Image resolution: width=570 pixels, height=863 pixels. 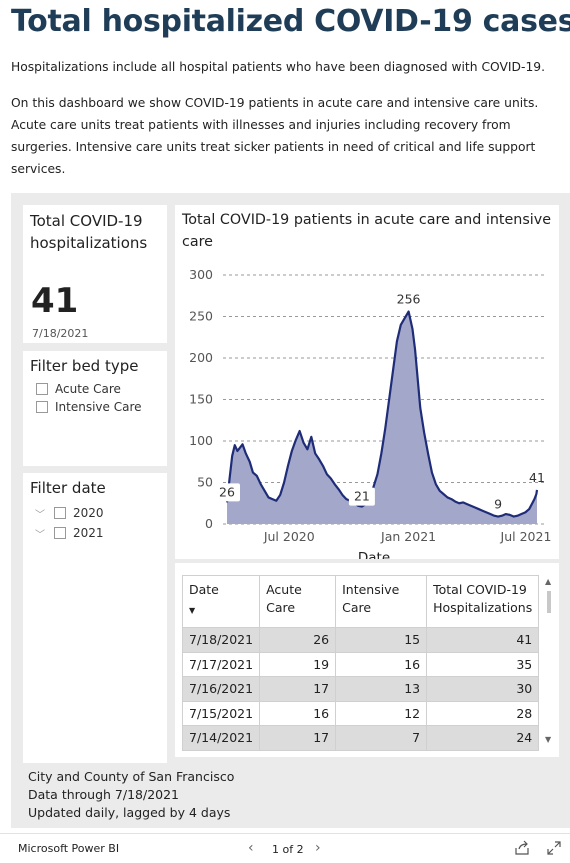 What do you see at coordinates (227, 491) in the screenshot?
I see `data-label: 26` at bounding box center [227, 491].